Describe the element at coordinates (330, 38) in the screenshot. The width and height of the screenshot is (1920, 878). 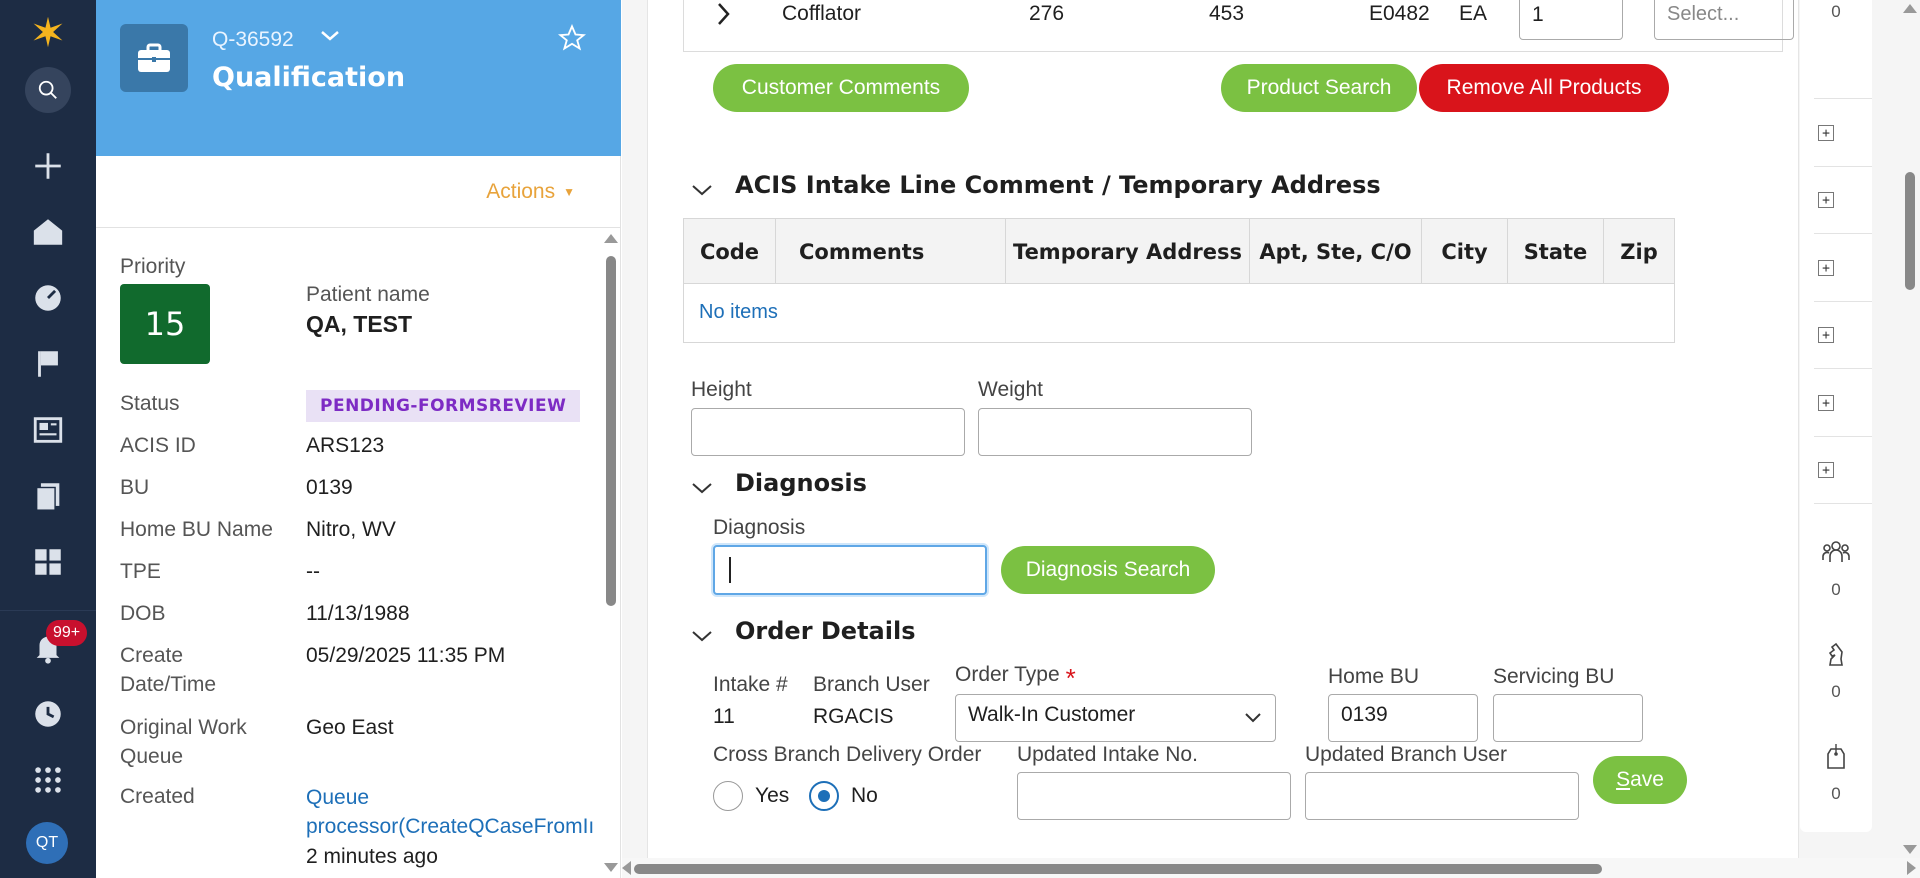
I see `case-menu-chevron-icon` at that location.